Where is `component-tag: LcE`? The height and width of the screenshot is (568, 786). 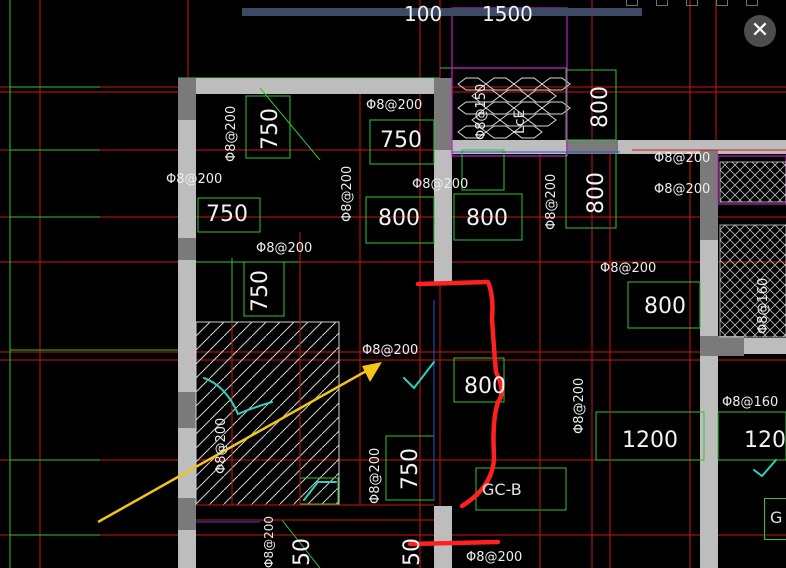
component-tag: LcE is located at coordinates (520, 121).